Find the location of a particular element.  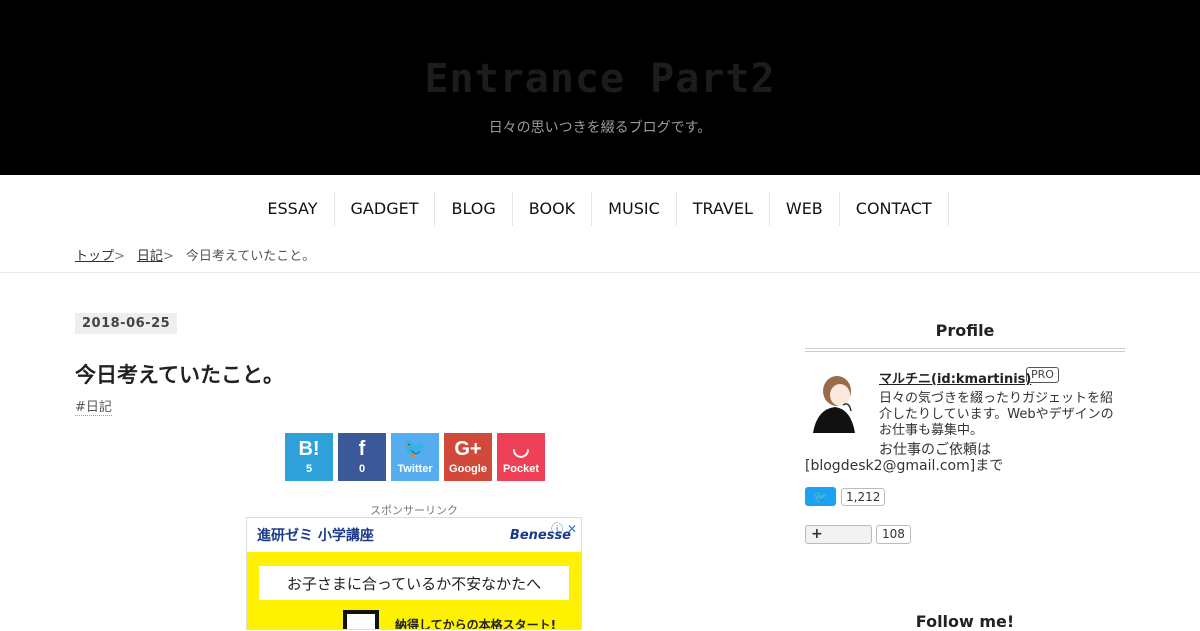

hatena-follower-count: 108 is located at coordinates (893, 534).